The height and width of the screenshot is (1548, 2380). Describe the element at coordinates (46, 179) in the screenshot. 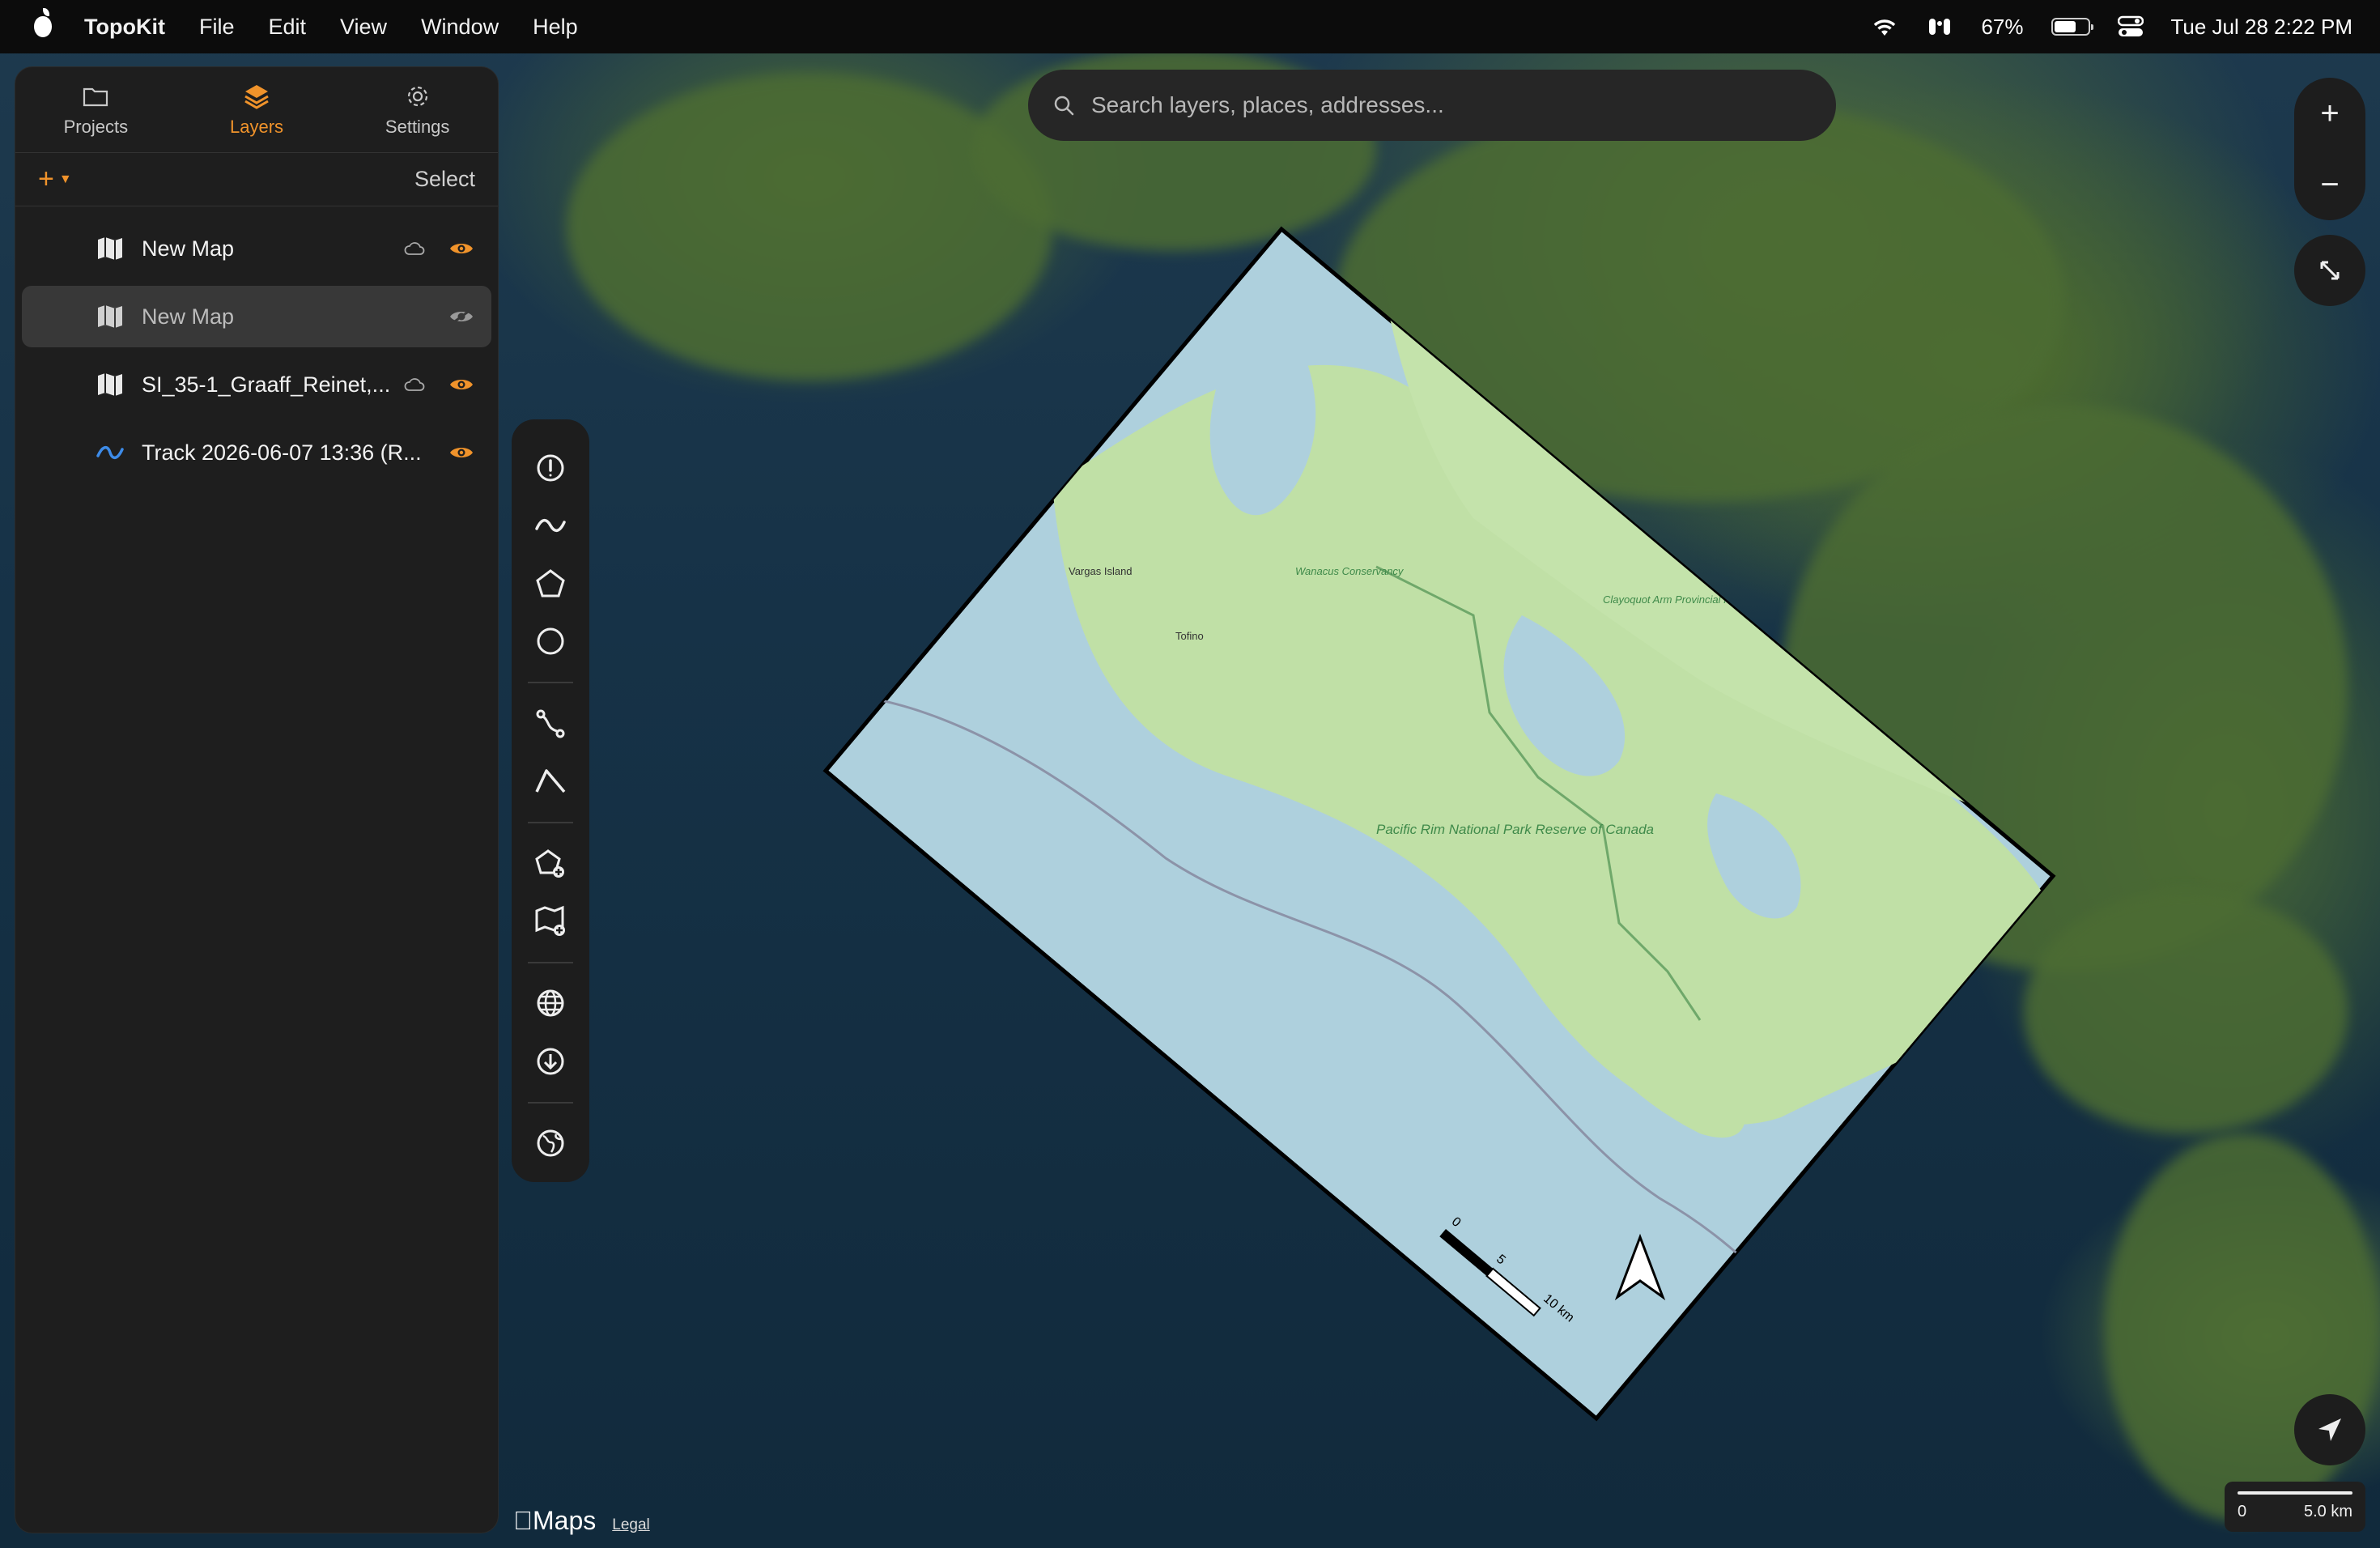

I see `add-layer-plus: +` at that location.